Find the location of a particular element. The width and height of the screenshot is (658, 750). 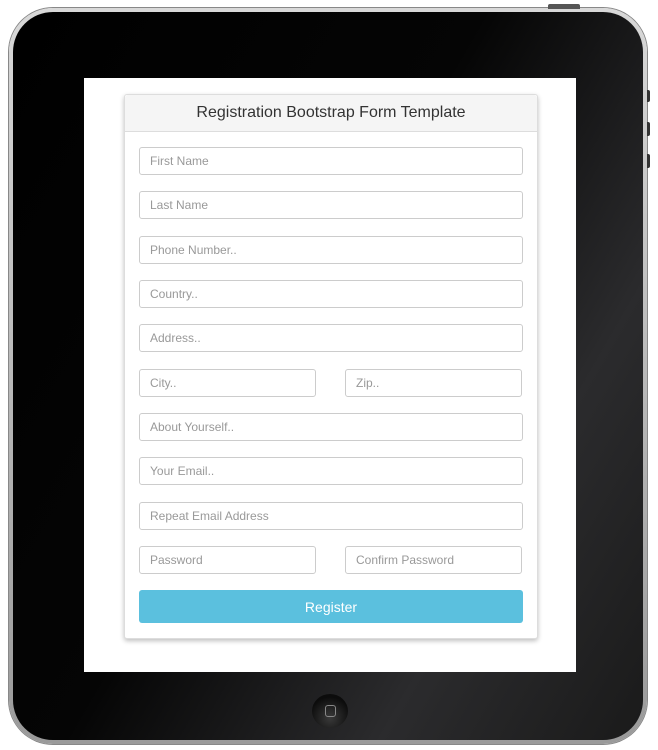

register-button: Register is located at coordinates (331, 606).